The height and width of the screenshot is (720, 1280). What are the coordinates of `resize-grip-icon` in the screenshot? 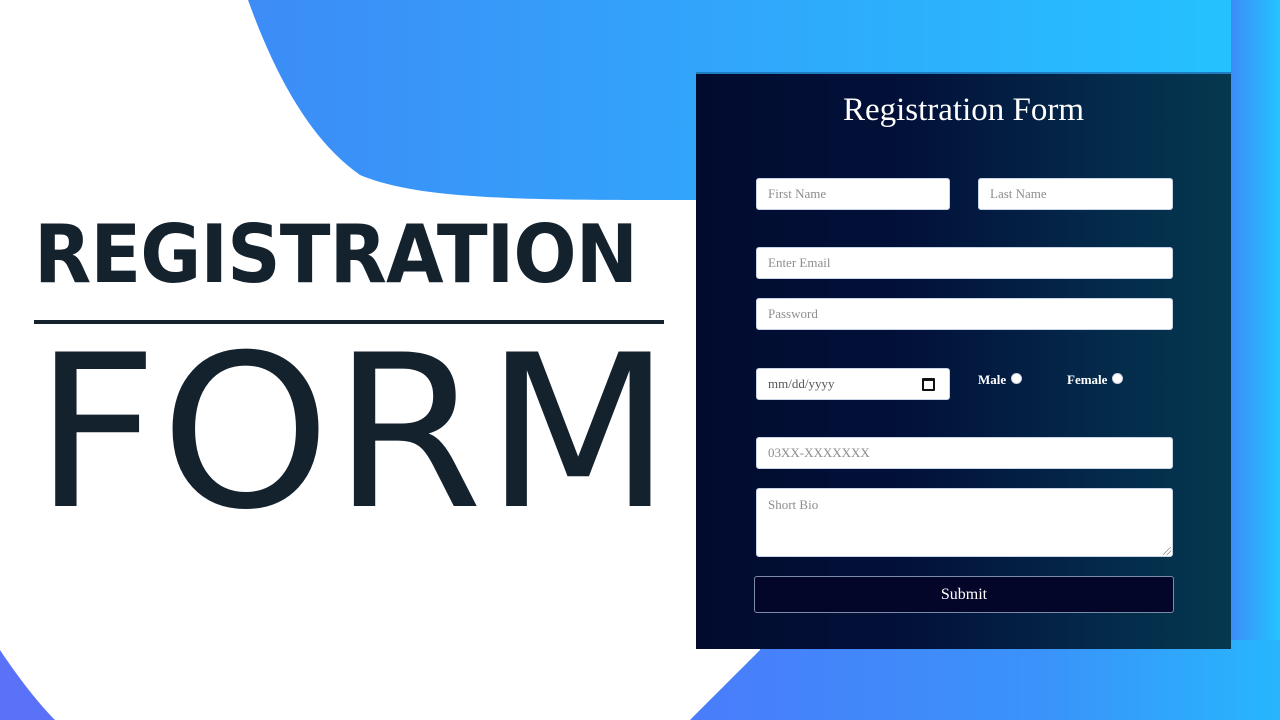 It's located at (1167, 551).